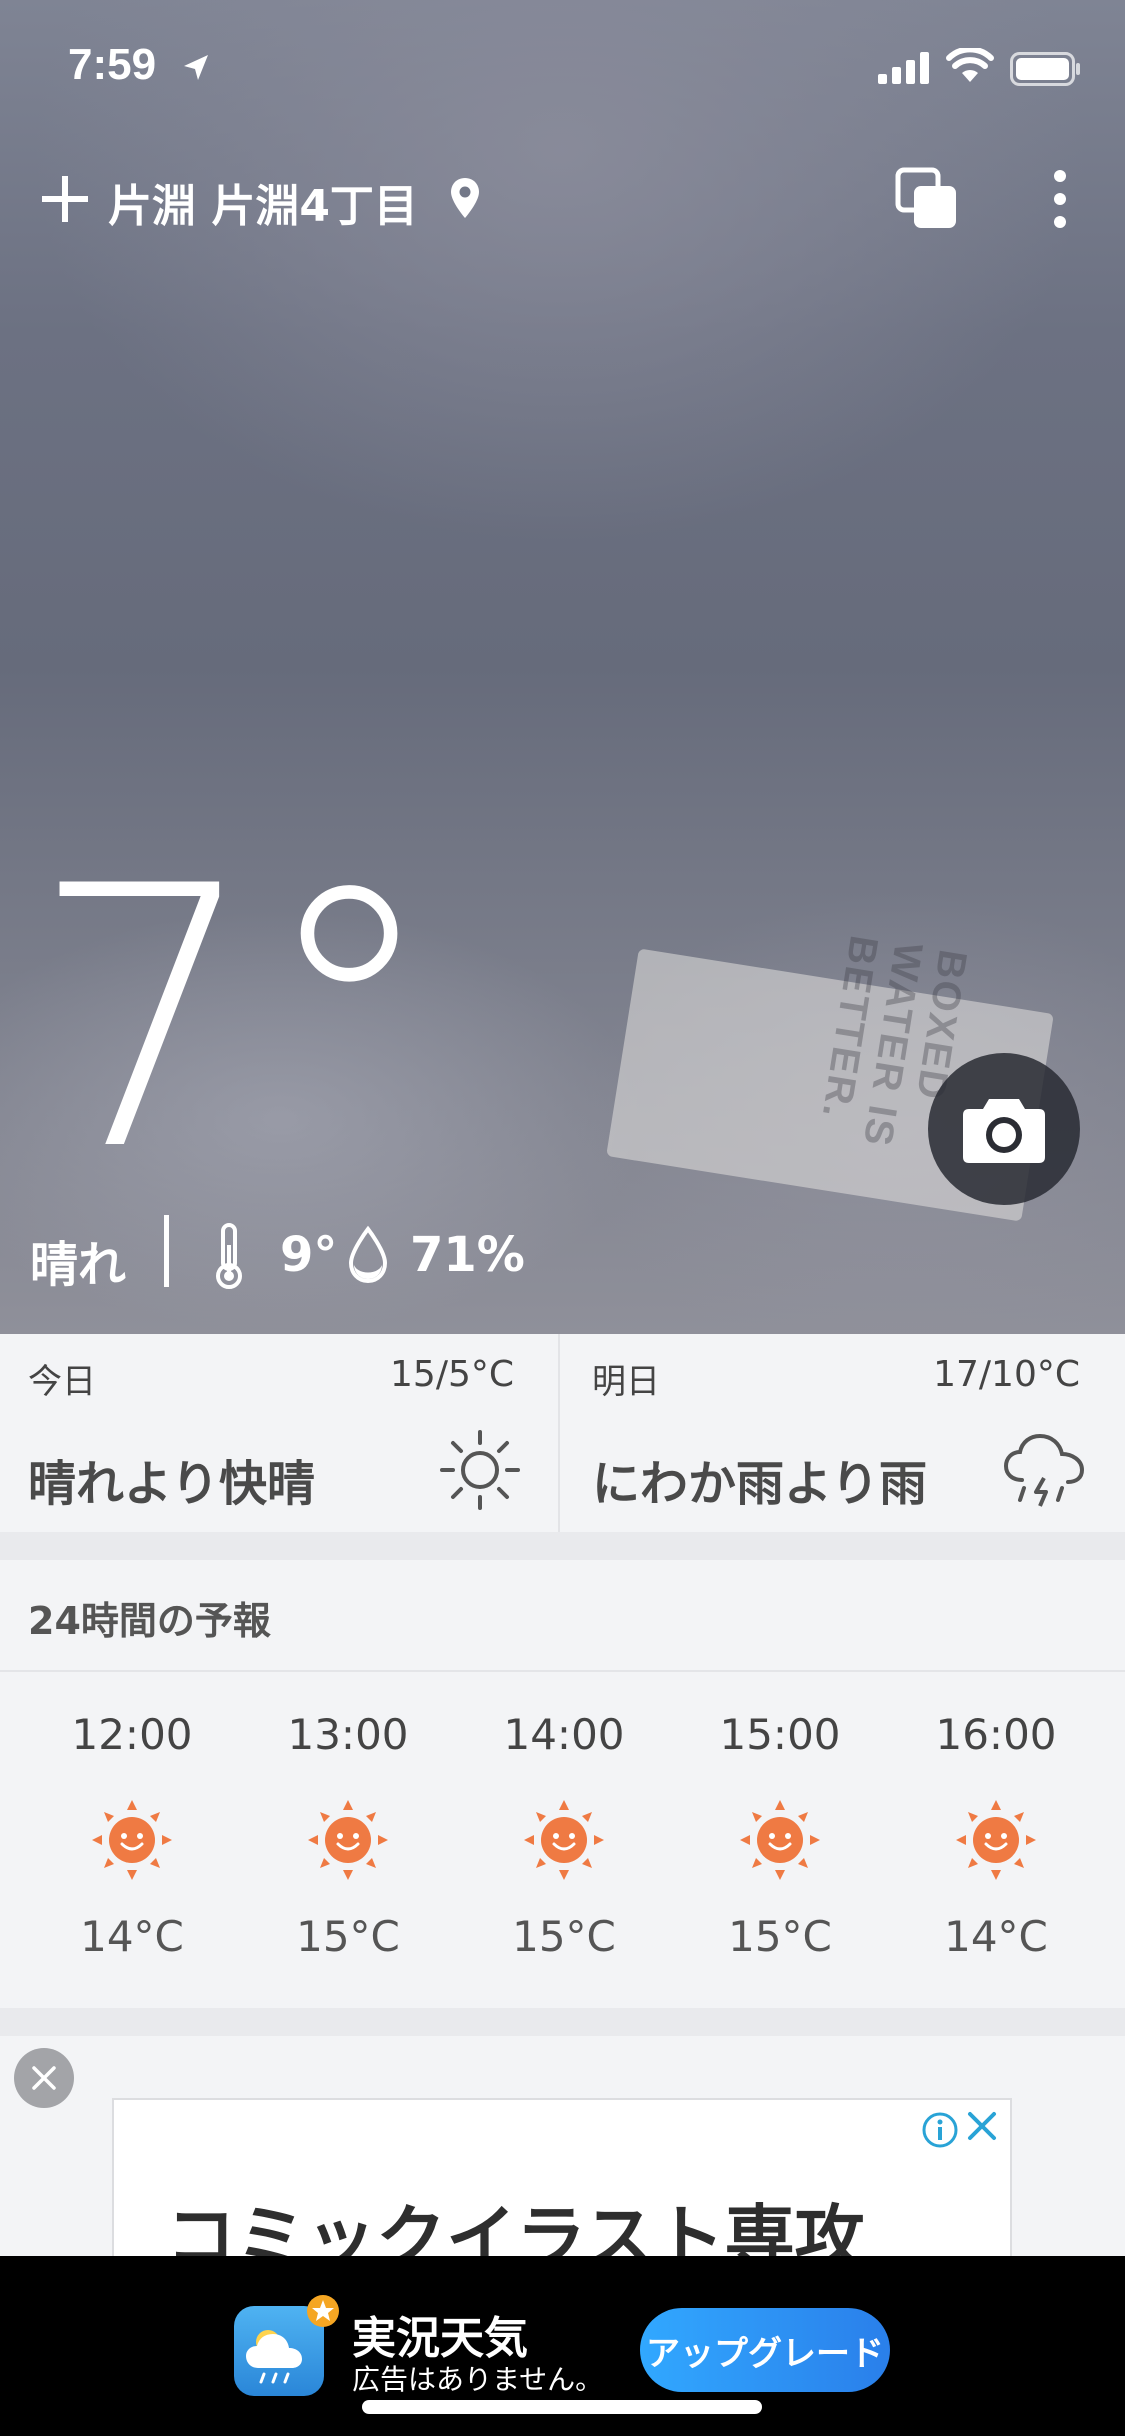 This screenshot has height=2436, width=1125. What do you see at coordinates (562, 2183) in the screenshot?
I see `ad-card: コミックイラスト専攻` at bounding box center [562, 2183].